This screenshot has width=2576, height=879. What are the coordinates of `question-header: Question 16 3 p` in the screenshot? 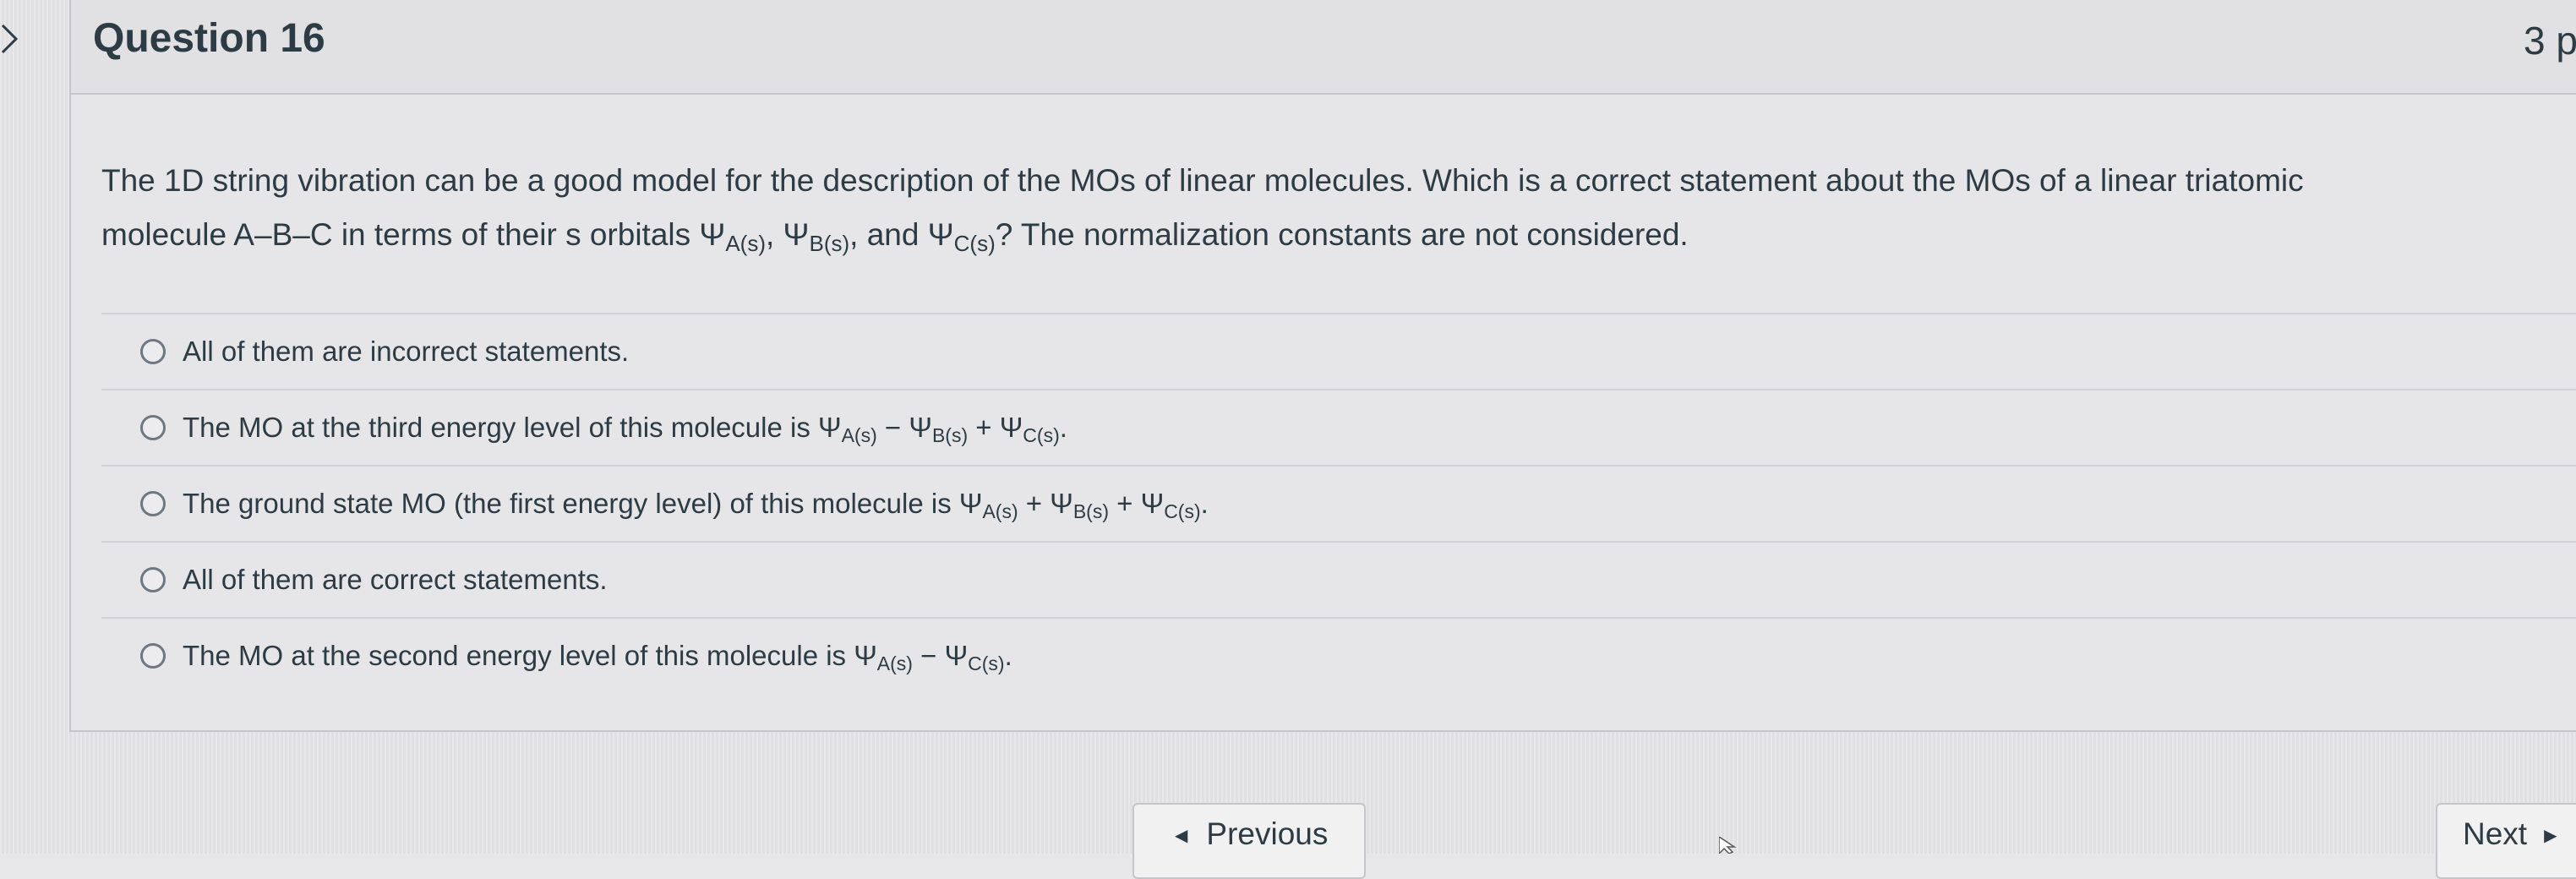 It's located at (1322, 47).